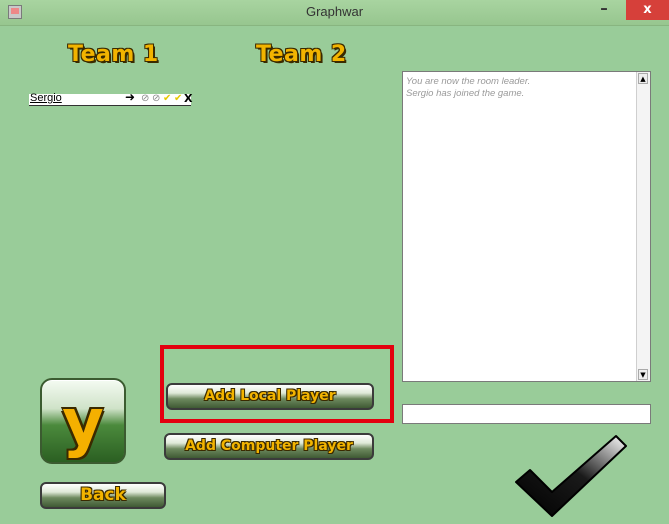  What do you see at coordinates (110, 98) in the screenshot?
I see `player-row: Sergio ➜ ⊘ ⊘ ✔ ✔ X` at bounding box center [110, 98].